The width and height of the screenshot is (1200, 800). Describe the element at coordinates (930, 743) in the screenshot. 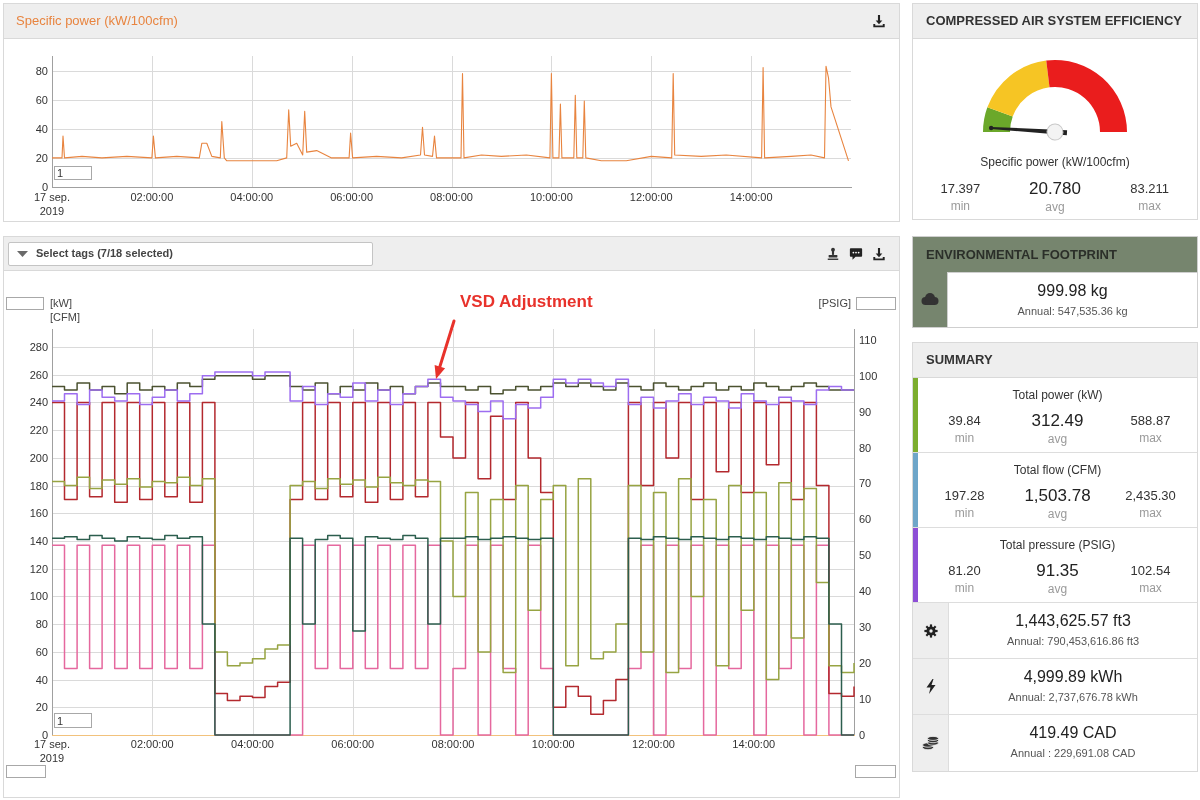

I see `coins-icon` at that location.